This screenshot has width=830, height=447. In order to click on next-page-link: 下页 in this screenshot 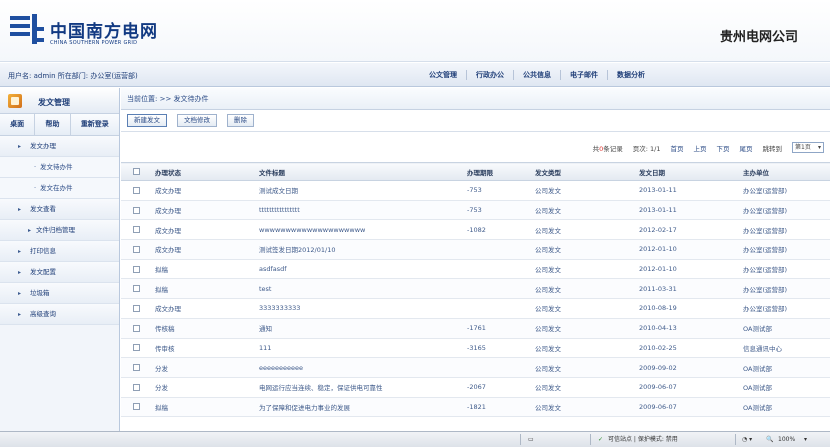, I will do `click(723, 148)`.